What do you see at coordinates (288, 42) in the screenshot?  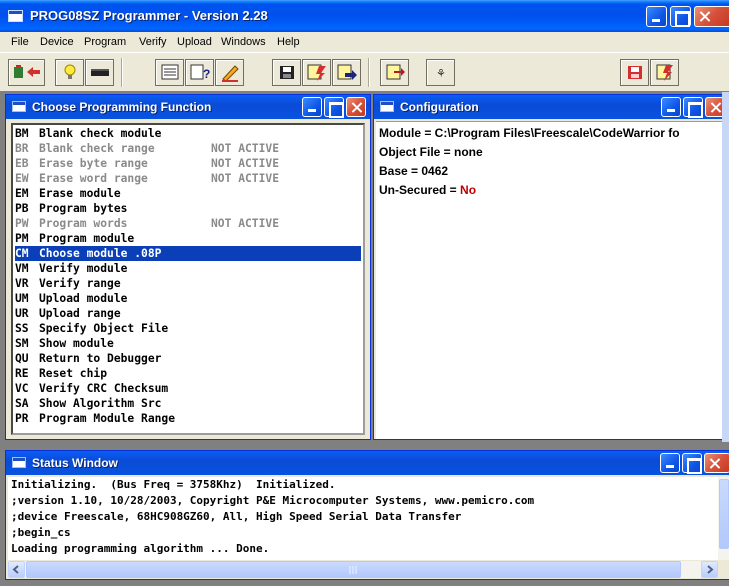 I see `menu-help: Help` at bounding box center [288, 42].